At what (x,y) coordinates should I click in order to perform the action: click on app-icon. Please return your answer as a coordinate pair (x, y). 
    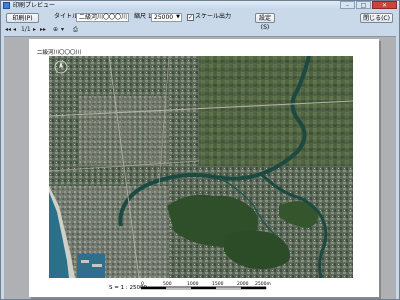
    Looking at the image, I should click on (6, 5).